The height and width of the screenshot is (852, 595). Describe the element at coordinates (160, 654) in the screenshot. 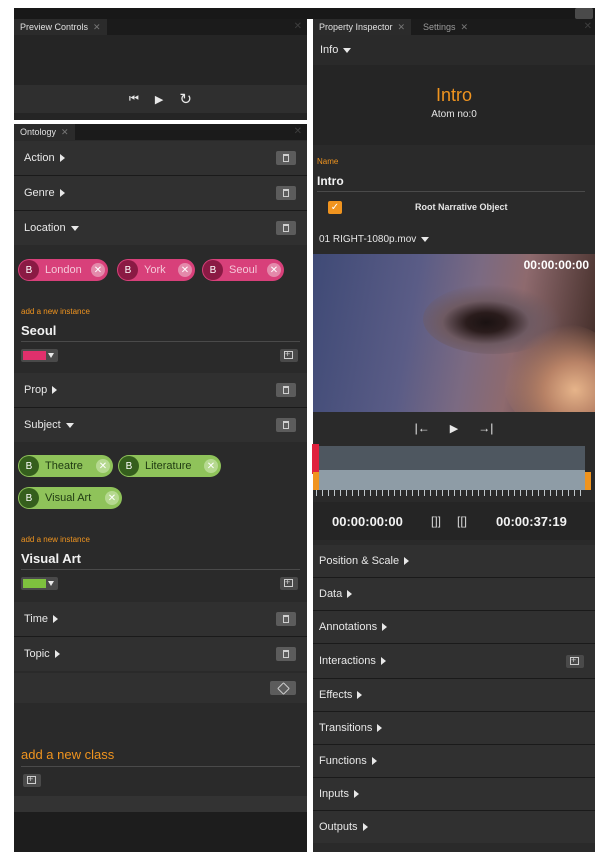

I see `class-row-topic: Topic` at that location.